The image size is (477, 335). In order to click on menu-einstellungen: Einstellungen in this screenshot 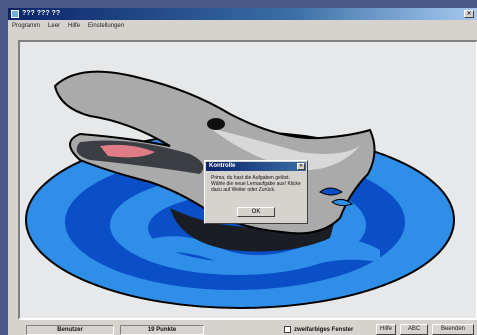, I will do `click(106, 26)`.